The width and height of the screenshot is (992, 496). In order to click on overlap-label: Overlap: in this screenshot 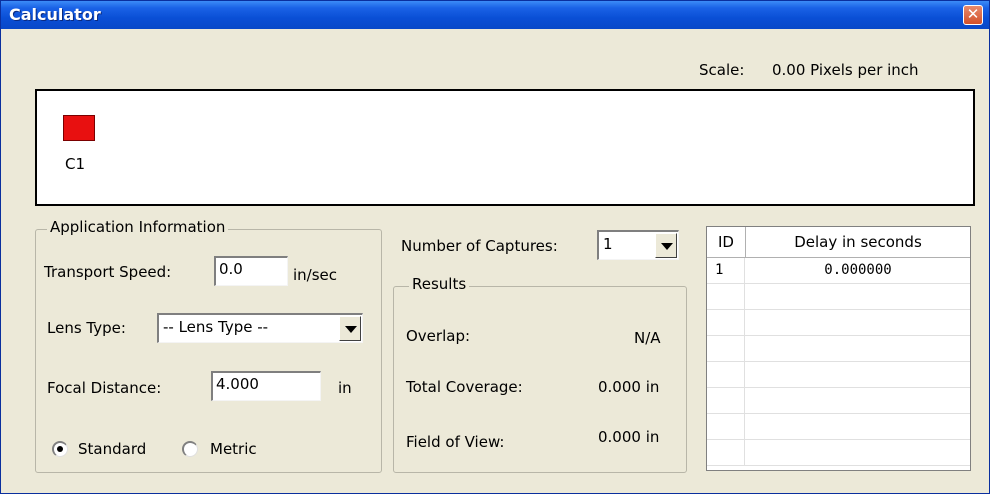, I will do `click(438, 336)`.